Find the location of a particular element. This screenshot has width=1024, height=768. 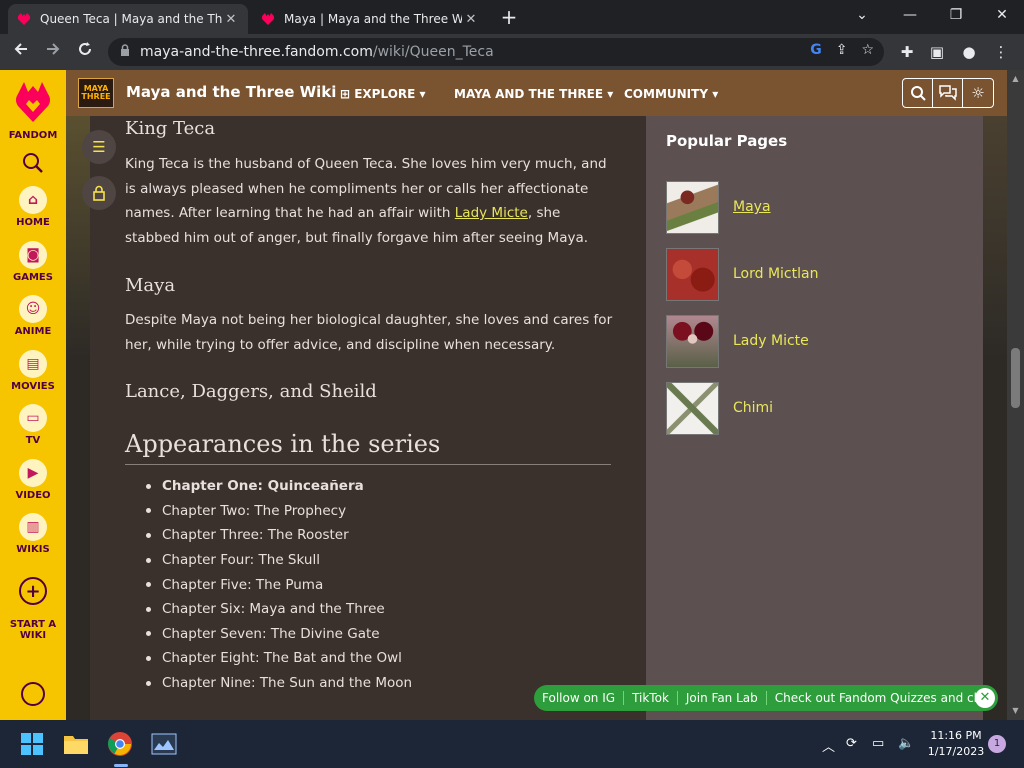

heading-divider is located at coordinates (368, 464).